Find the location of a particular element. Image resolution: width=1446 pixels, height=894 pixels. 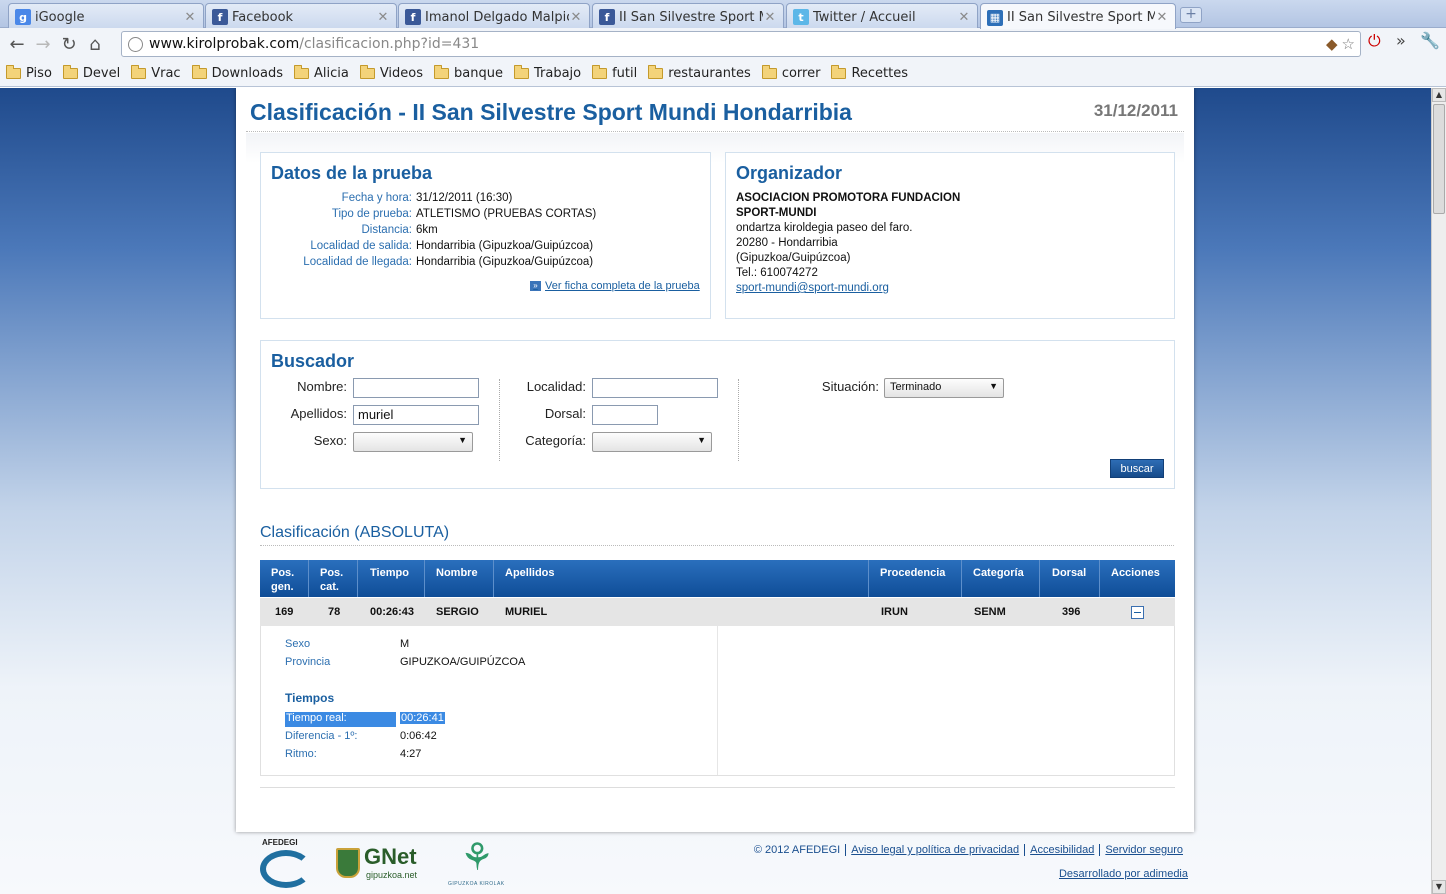

cell-tiempo: 00:26:43 is located at coordinates (392, 612).